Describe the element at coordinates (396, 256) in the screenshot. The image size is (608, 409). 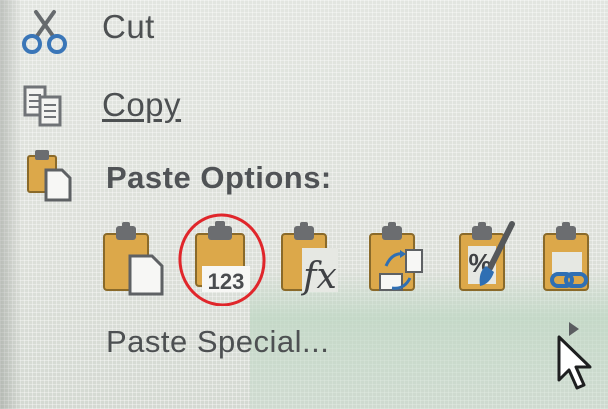
I see `clipboard-transpose-icon` at that location.